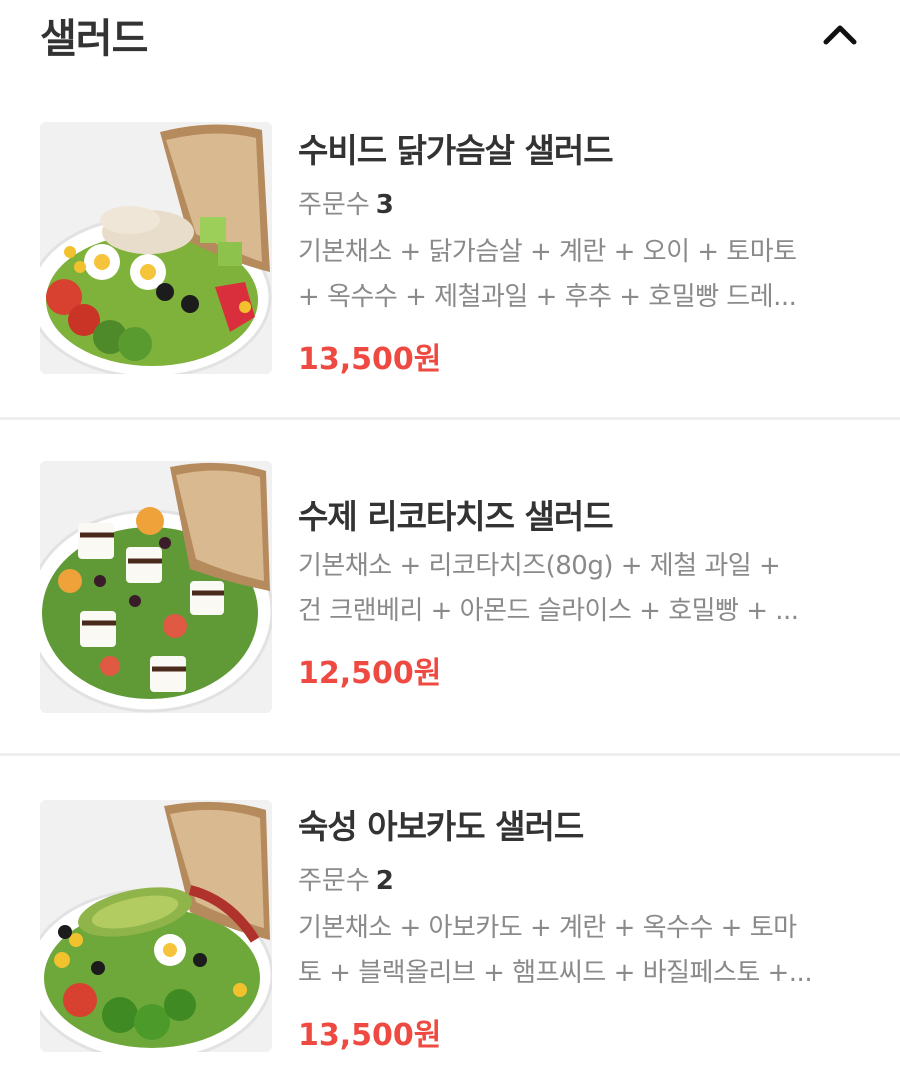  I want to click on description-line: 기본채소 + 아보카도 + 계란 + 옥수수 + 토마, so click(547, 928).